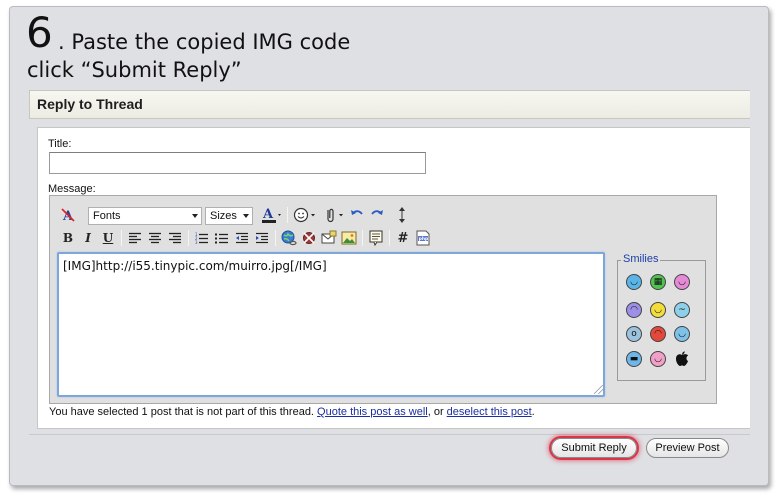 The image size is (778, 494). I want to click on smiley-cool-icon: ▬, so click(634, 359).